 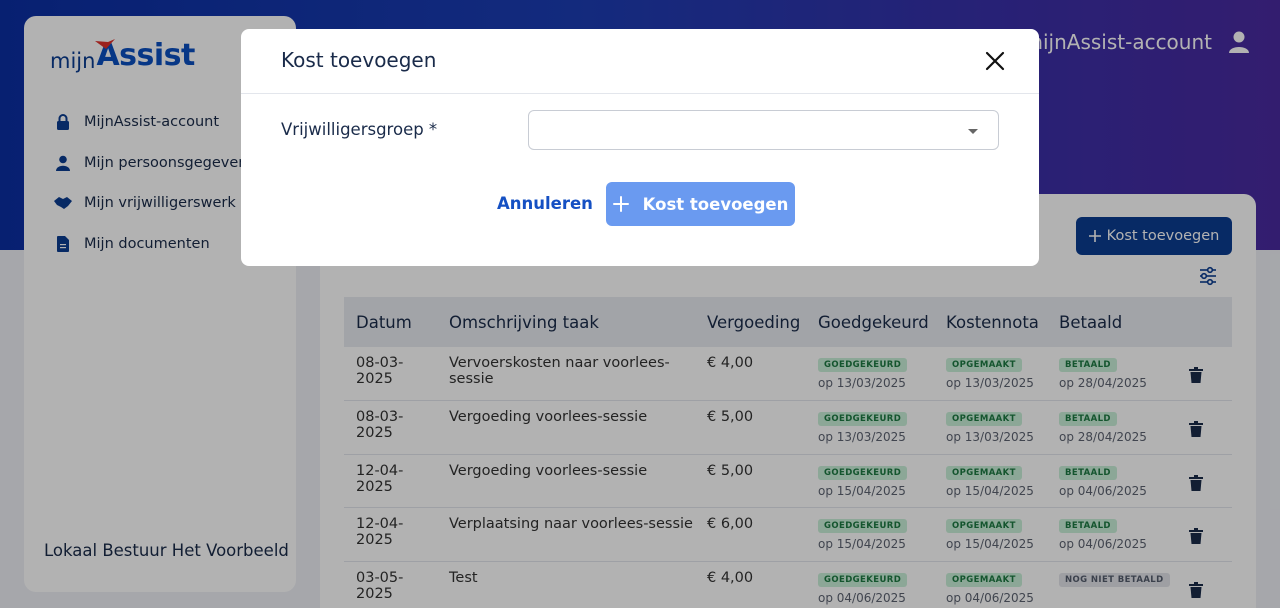 I want to click on volunteer-group-label: Vrijwilligersgroep *, so click(x=359, y=129).